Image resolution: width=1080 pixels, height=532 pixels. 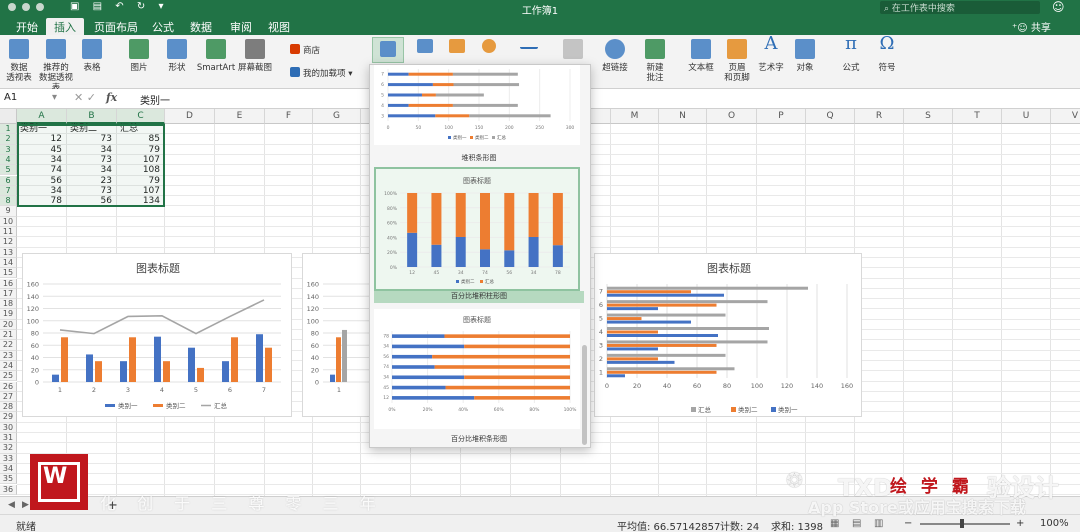 What do you see at coordinates (19, 61) in the screenshot?
I see `pivot-table-button: 数据 透视表` at bounding box center [19, 61].